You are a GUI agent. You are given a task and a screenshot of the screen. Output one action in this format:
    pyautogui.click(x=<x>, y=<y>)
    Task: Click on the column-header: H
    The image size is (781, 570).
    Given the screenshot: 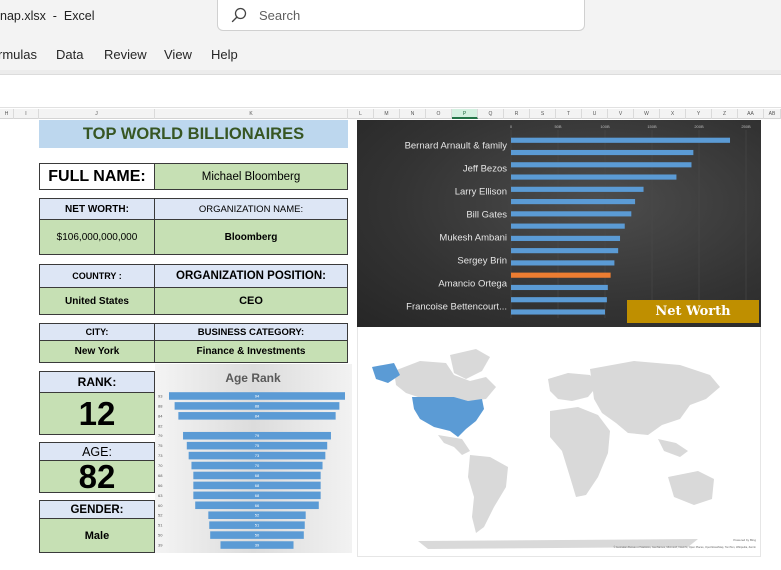 What is the action you would take?
    pyautogui.click(x=7, y=114)
    